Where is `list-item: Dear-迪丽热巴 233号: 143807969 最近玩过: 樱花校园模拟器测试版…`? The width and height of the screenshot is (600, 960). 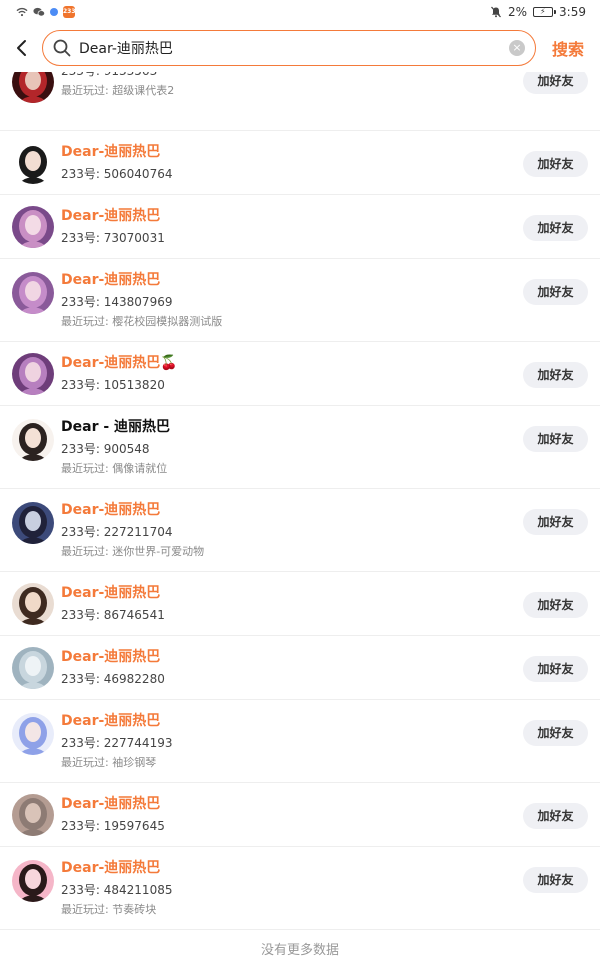 list-item: Dear-迪丽热巴 233号: 143807969 最近玩过: 樱花校园模拟器测试版… is located at coordinates (300, 300).